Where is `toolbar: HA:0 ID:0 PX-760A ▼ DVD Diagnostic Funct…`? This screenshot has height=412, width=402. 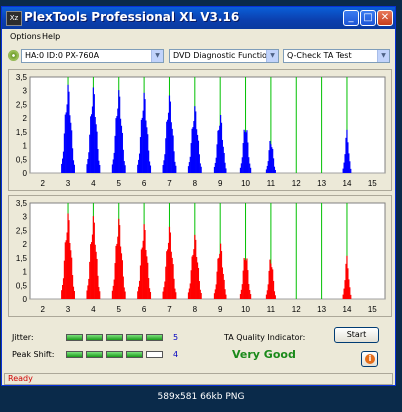 toolbar: HA:0 ID:0 PX-760A ▼ DVD Diagnostic Funct… is located at coordinates (198, 56).